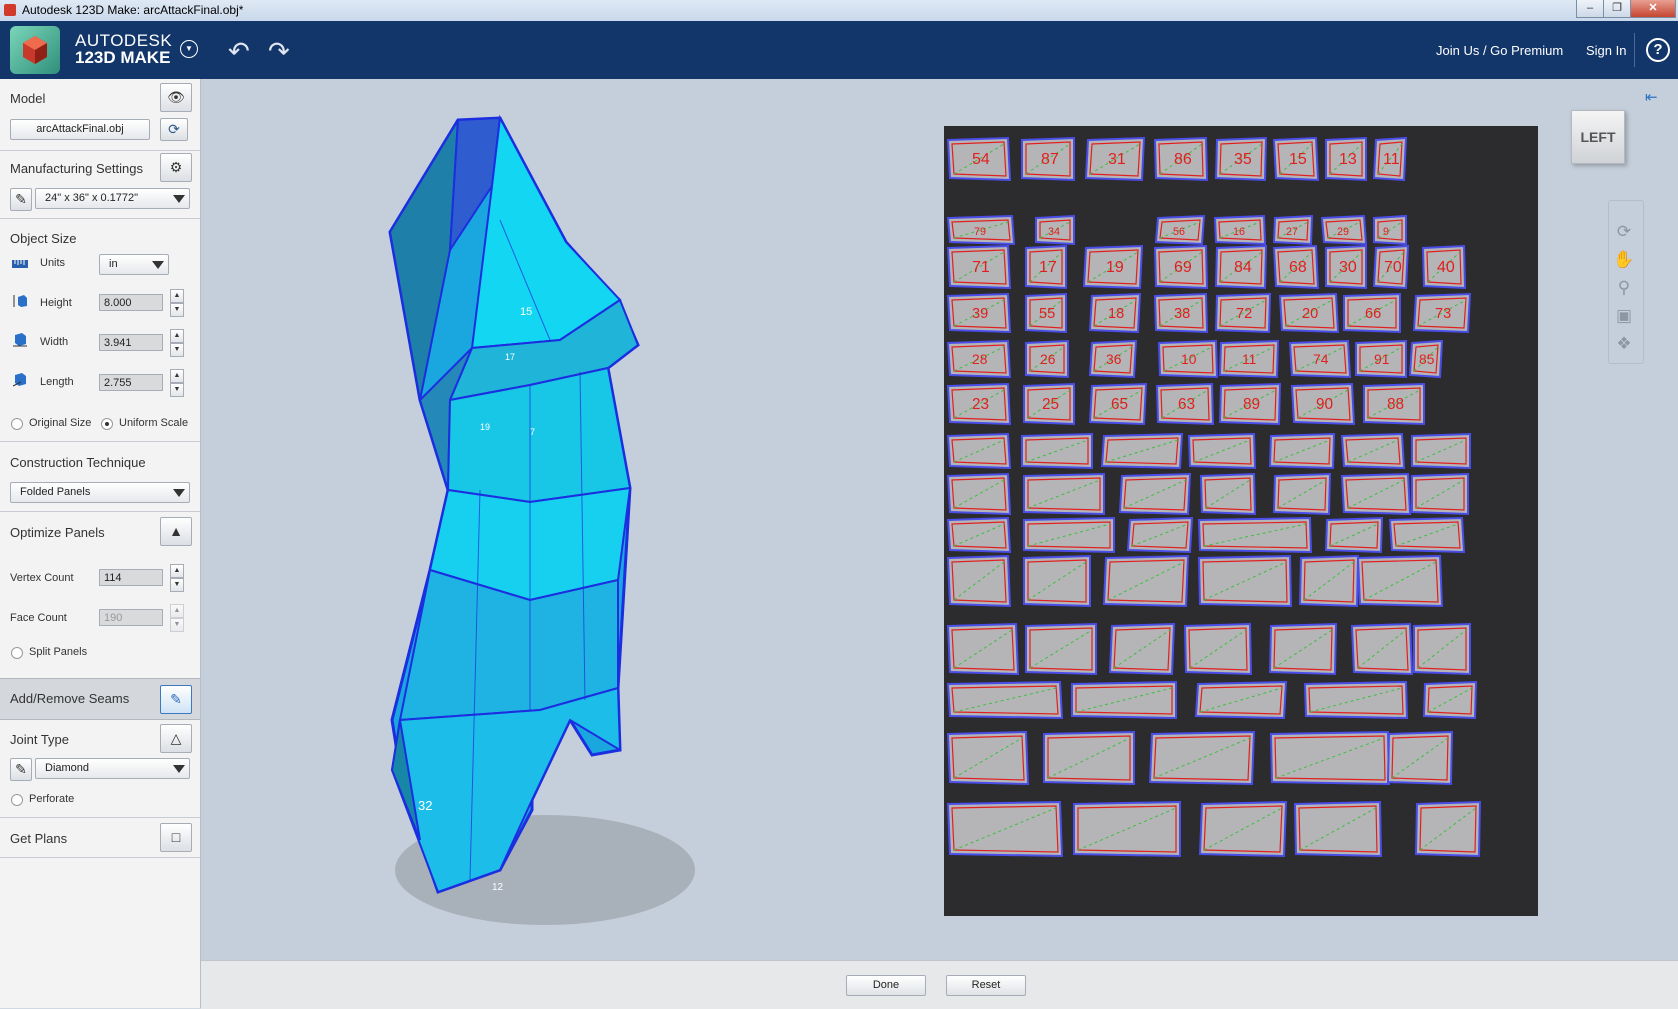 Image resolution: width=1678 pixels, height=1009 pixels. Describe the element at coordinates (176, 699) in the screenshot. I see `seams-icon: ✎` at that location.